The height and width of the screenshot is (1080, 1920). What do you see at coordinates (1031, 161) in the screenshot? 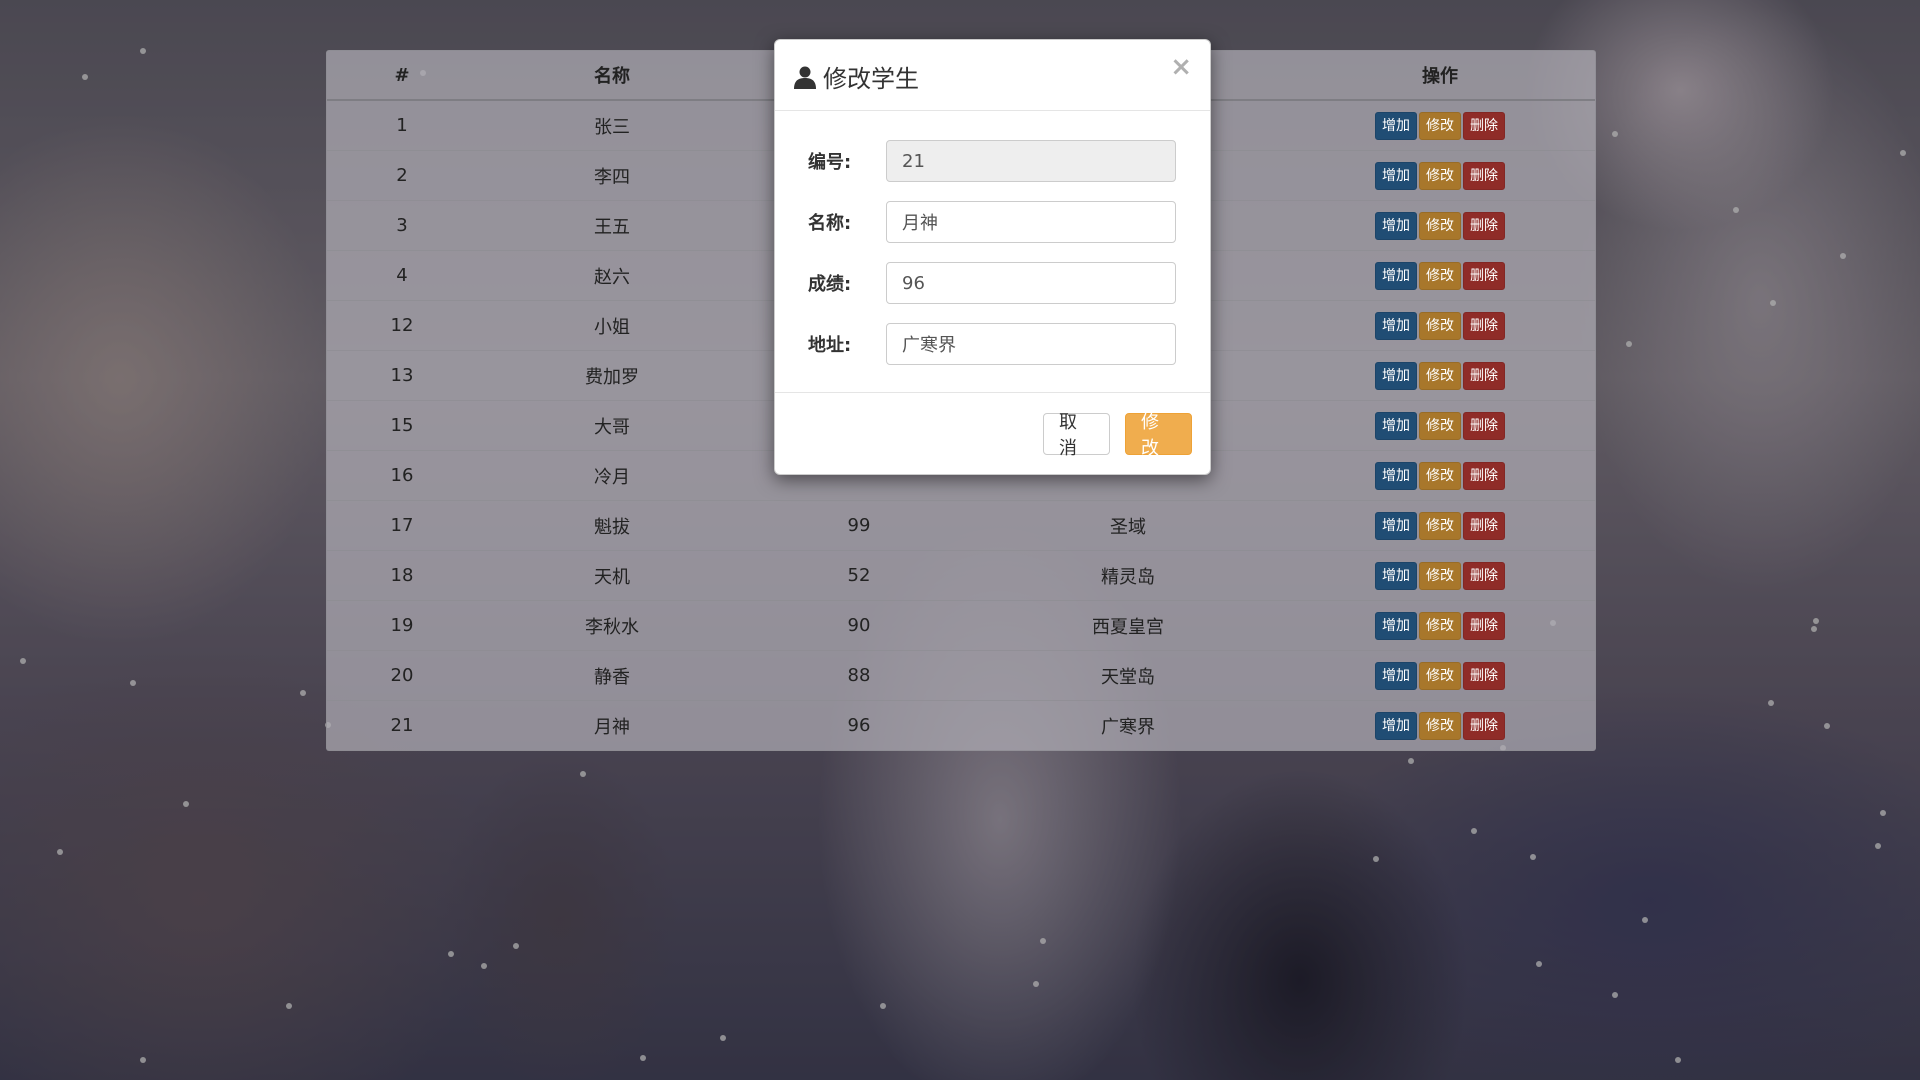
I see `id-field` at bounding box center [1031, 161].